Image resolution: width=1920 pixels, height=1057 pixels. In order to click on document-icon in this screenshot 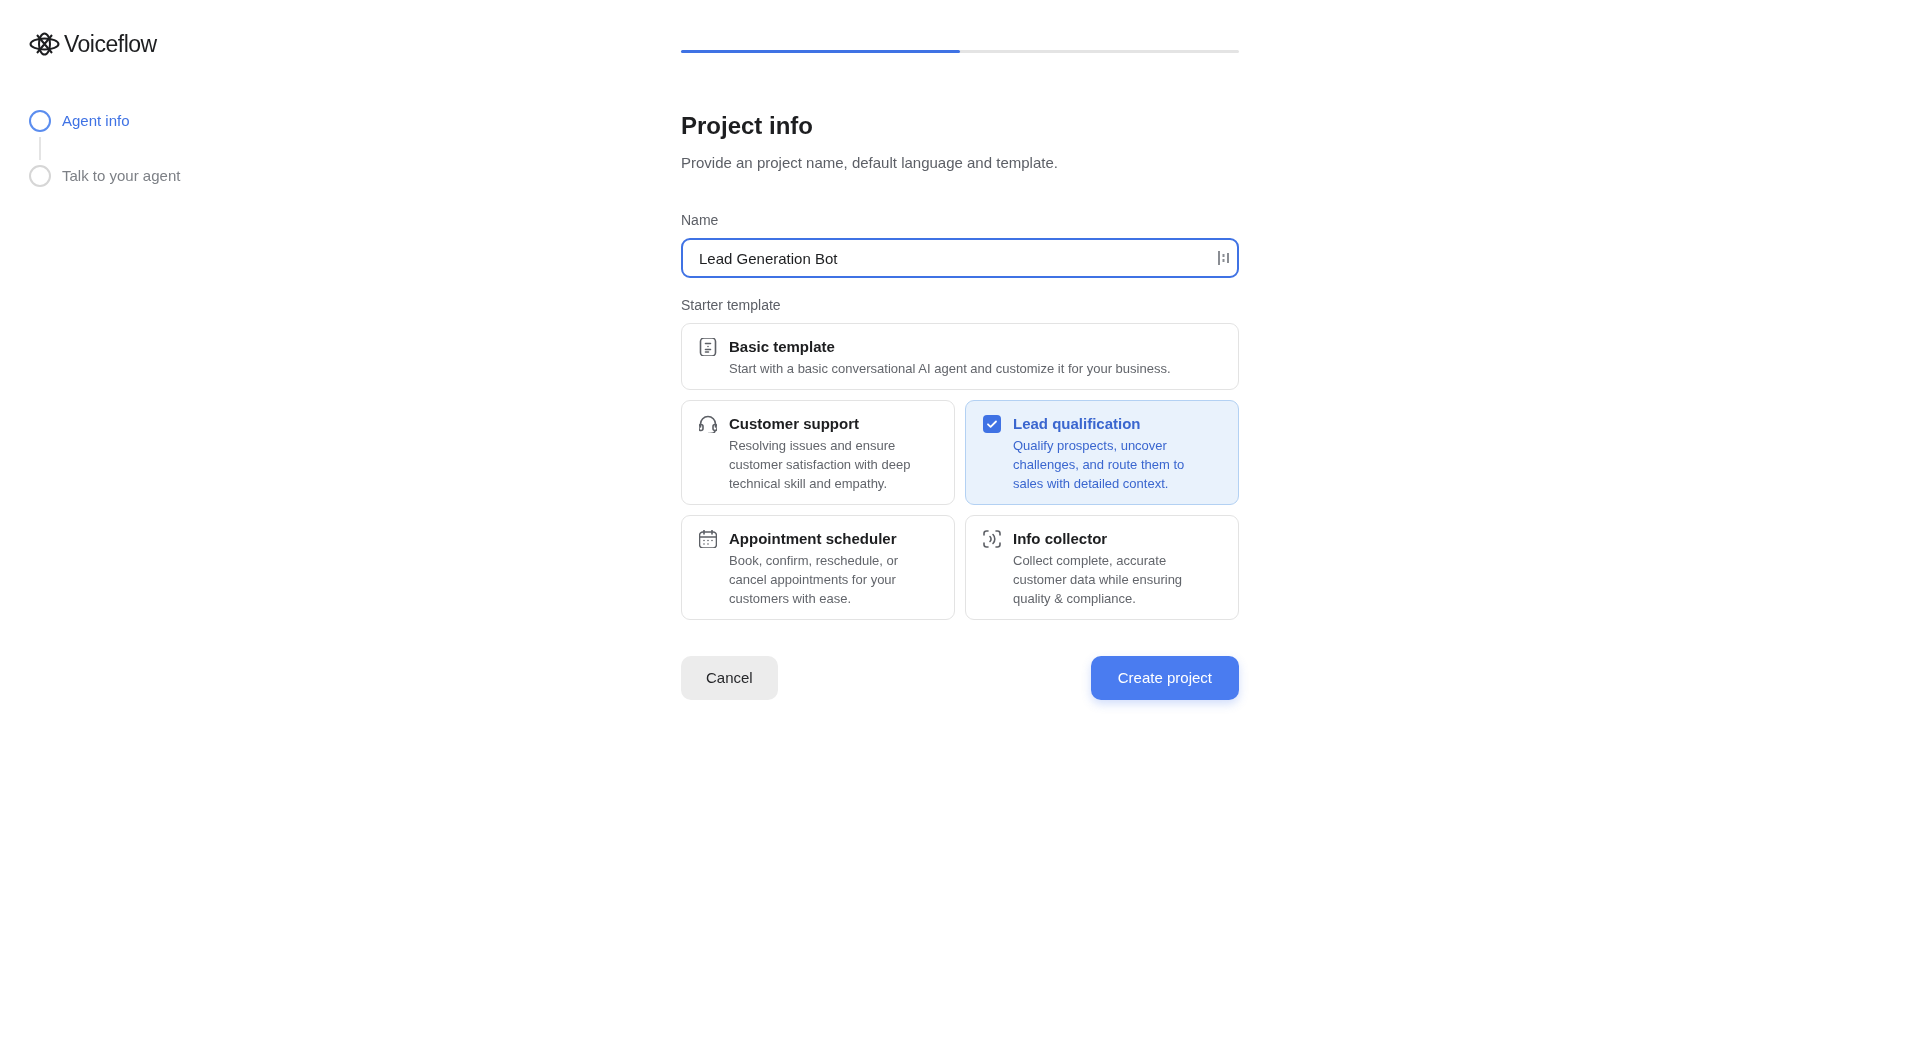, I will do `click(708, 347)`.